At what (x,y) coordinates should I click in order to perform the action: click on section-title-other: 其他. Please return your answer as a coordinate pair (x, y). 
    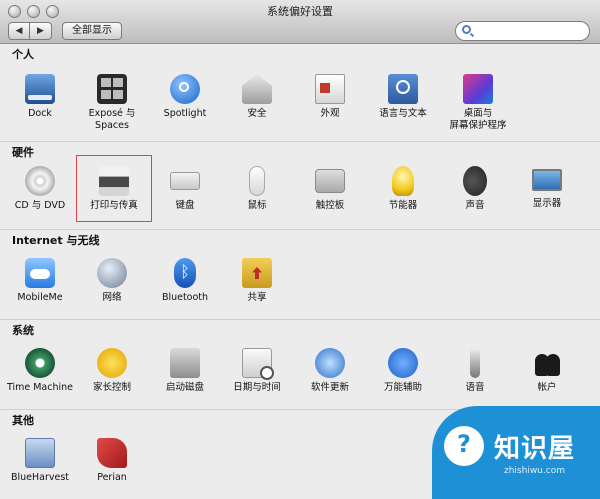
    Looking at the image, I should click on (23, 420).